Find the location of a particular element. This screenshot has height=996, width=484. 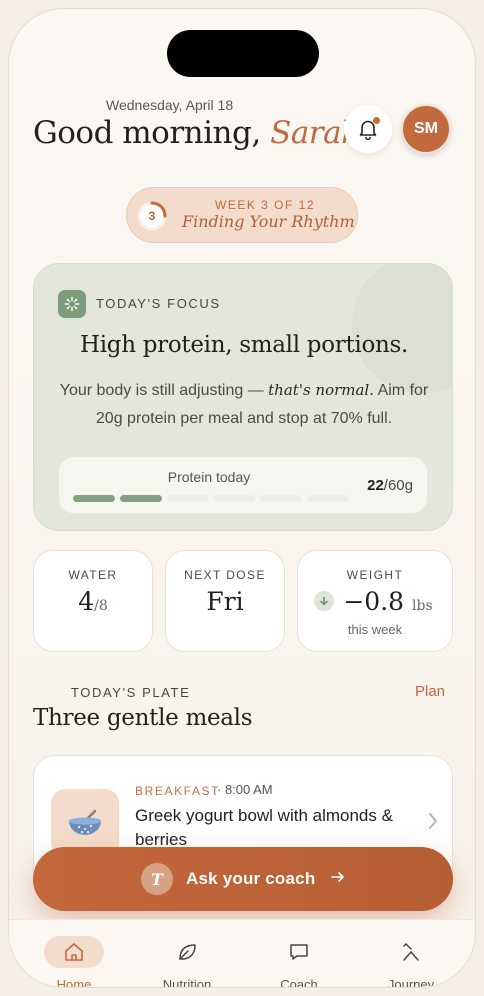

weight-unit: lbs is located at coordinates (422, 606).